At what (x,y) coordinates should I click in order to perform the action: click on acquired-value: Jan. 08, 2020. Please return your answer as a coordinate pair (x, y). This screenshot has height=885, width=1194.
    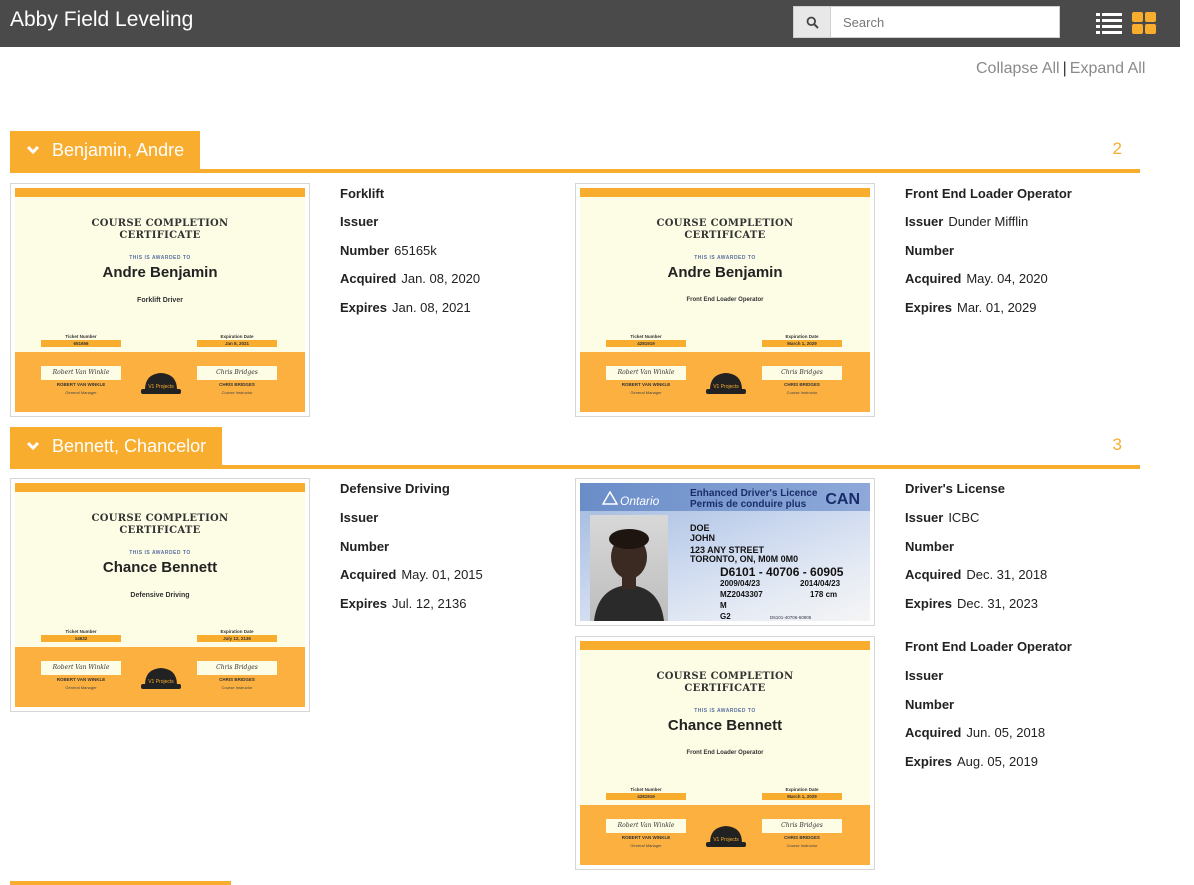
    Looking at the image, I should click on (441, 278).